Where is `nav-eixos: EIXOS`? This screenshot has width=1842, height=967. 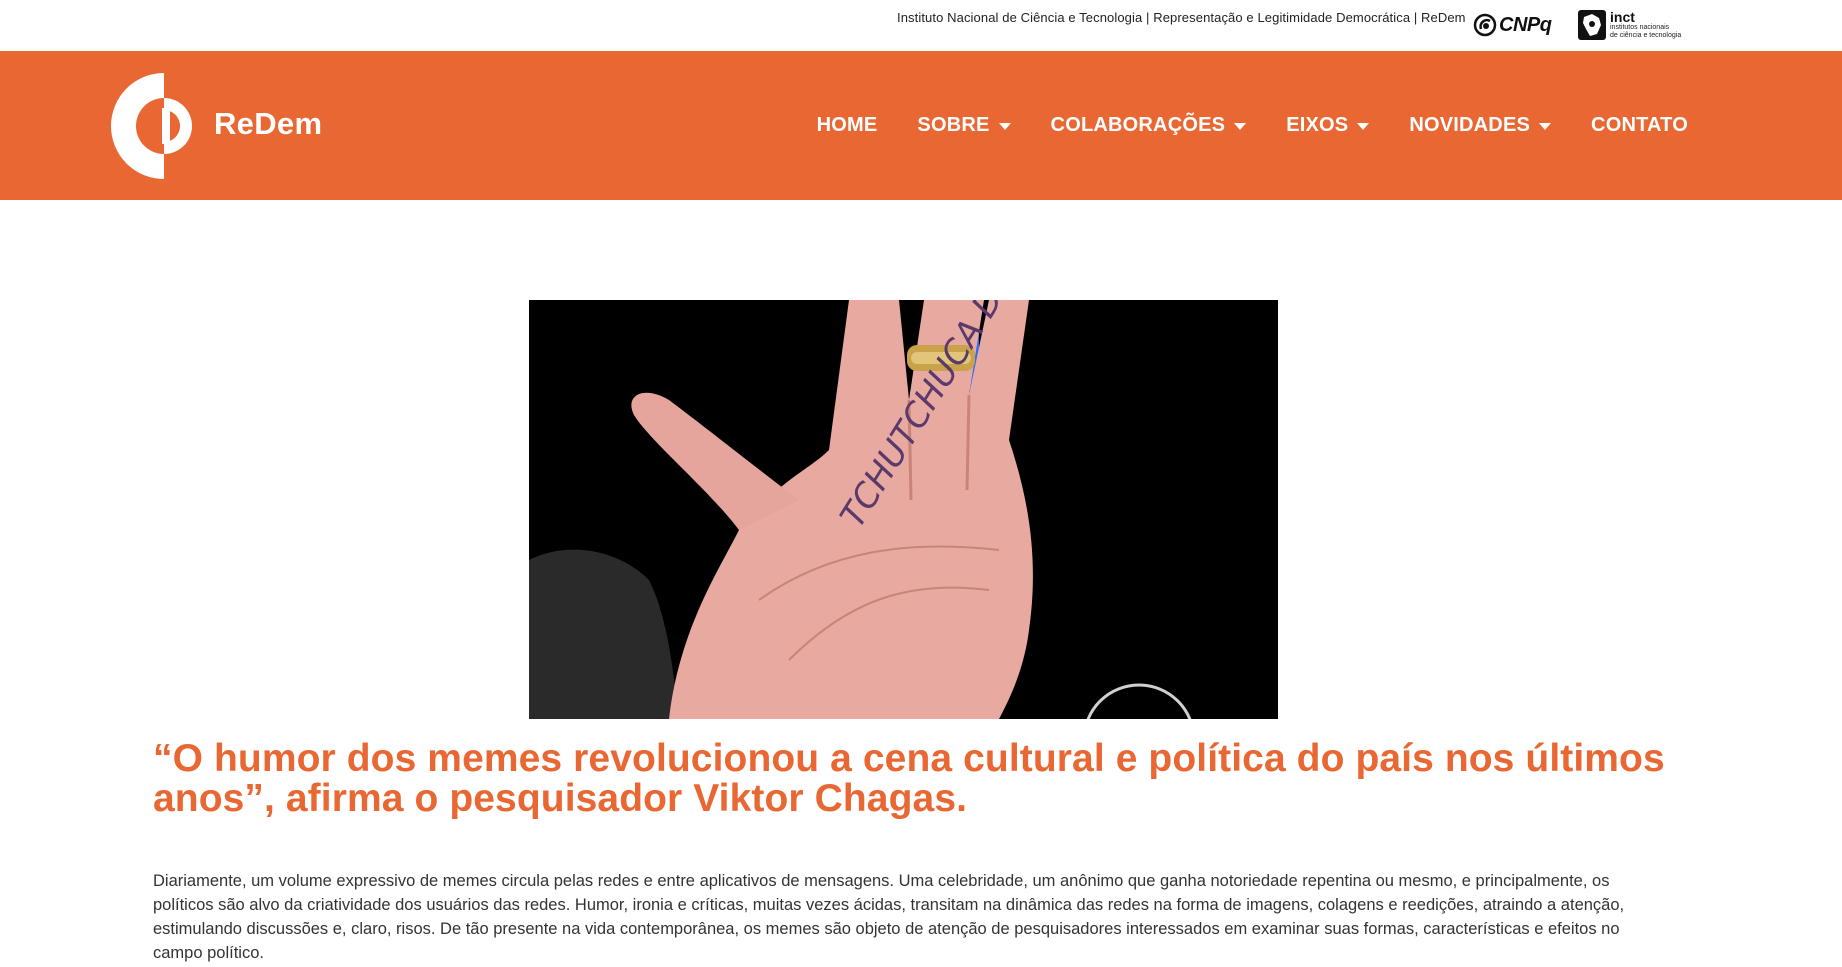 nav-eixos: EIXOS is located at coordinates (1328, 125).